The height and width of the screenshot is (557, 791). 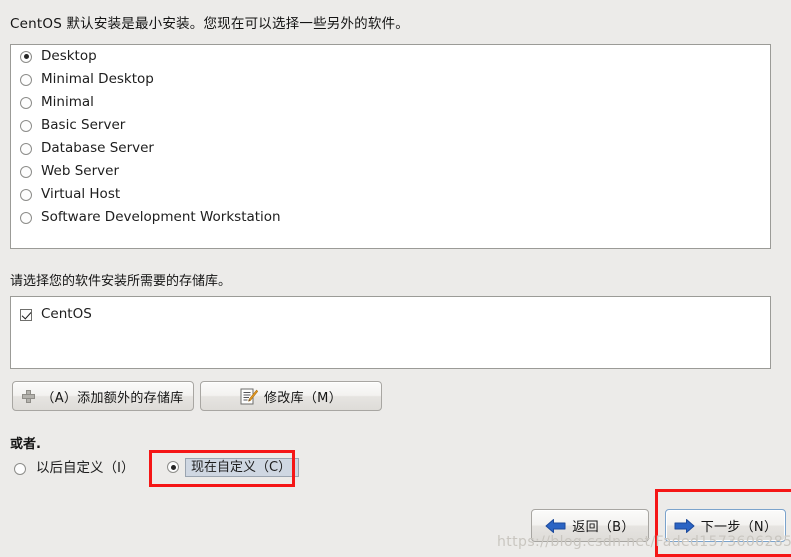 What do you see at coordinates (249, 396) in the screenshot?
I see `document-pencil-icon` at bounding box center [249, 396].